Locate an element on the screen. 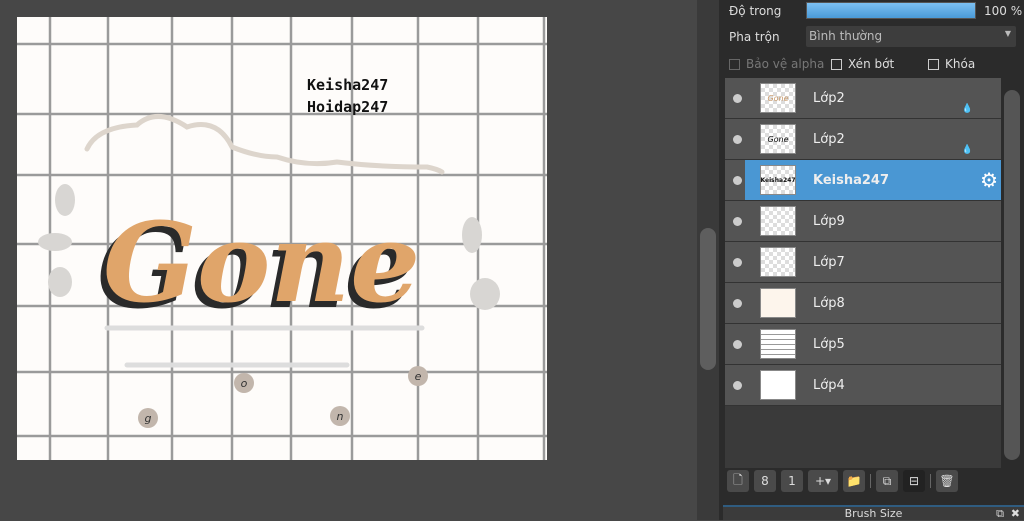 The height and width of the screenshot is (521, 1024). brush-size-title: Brush Size is located at coordinates (873, 513).